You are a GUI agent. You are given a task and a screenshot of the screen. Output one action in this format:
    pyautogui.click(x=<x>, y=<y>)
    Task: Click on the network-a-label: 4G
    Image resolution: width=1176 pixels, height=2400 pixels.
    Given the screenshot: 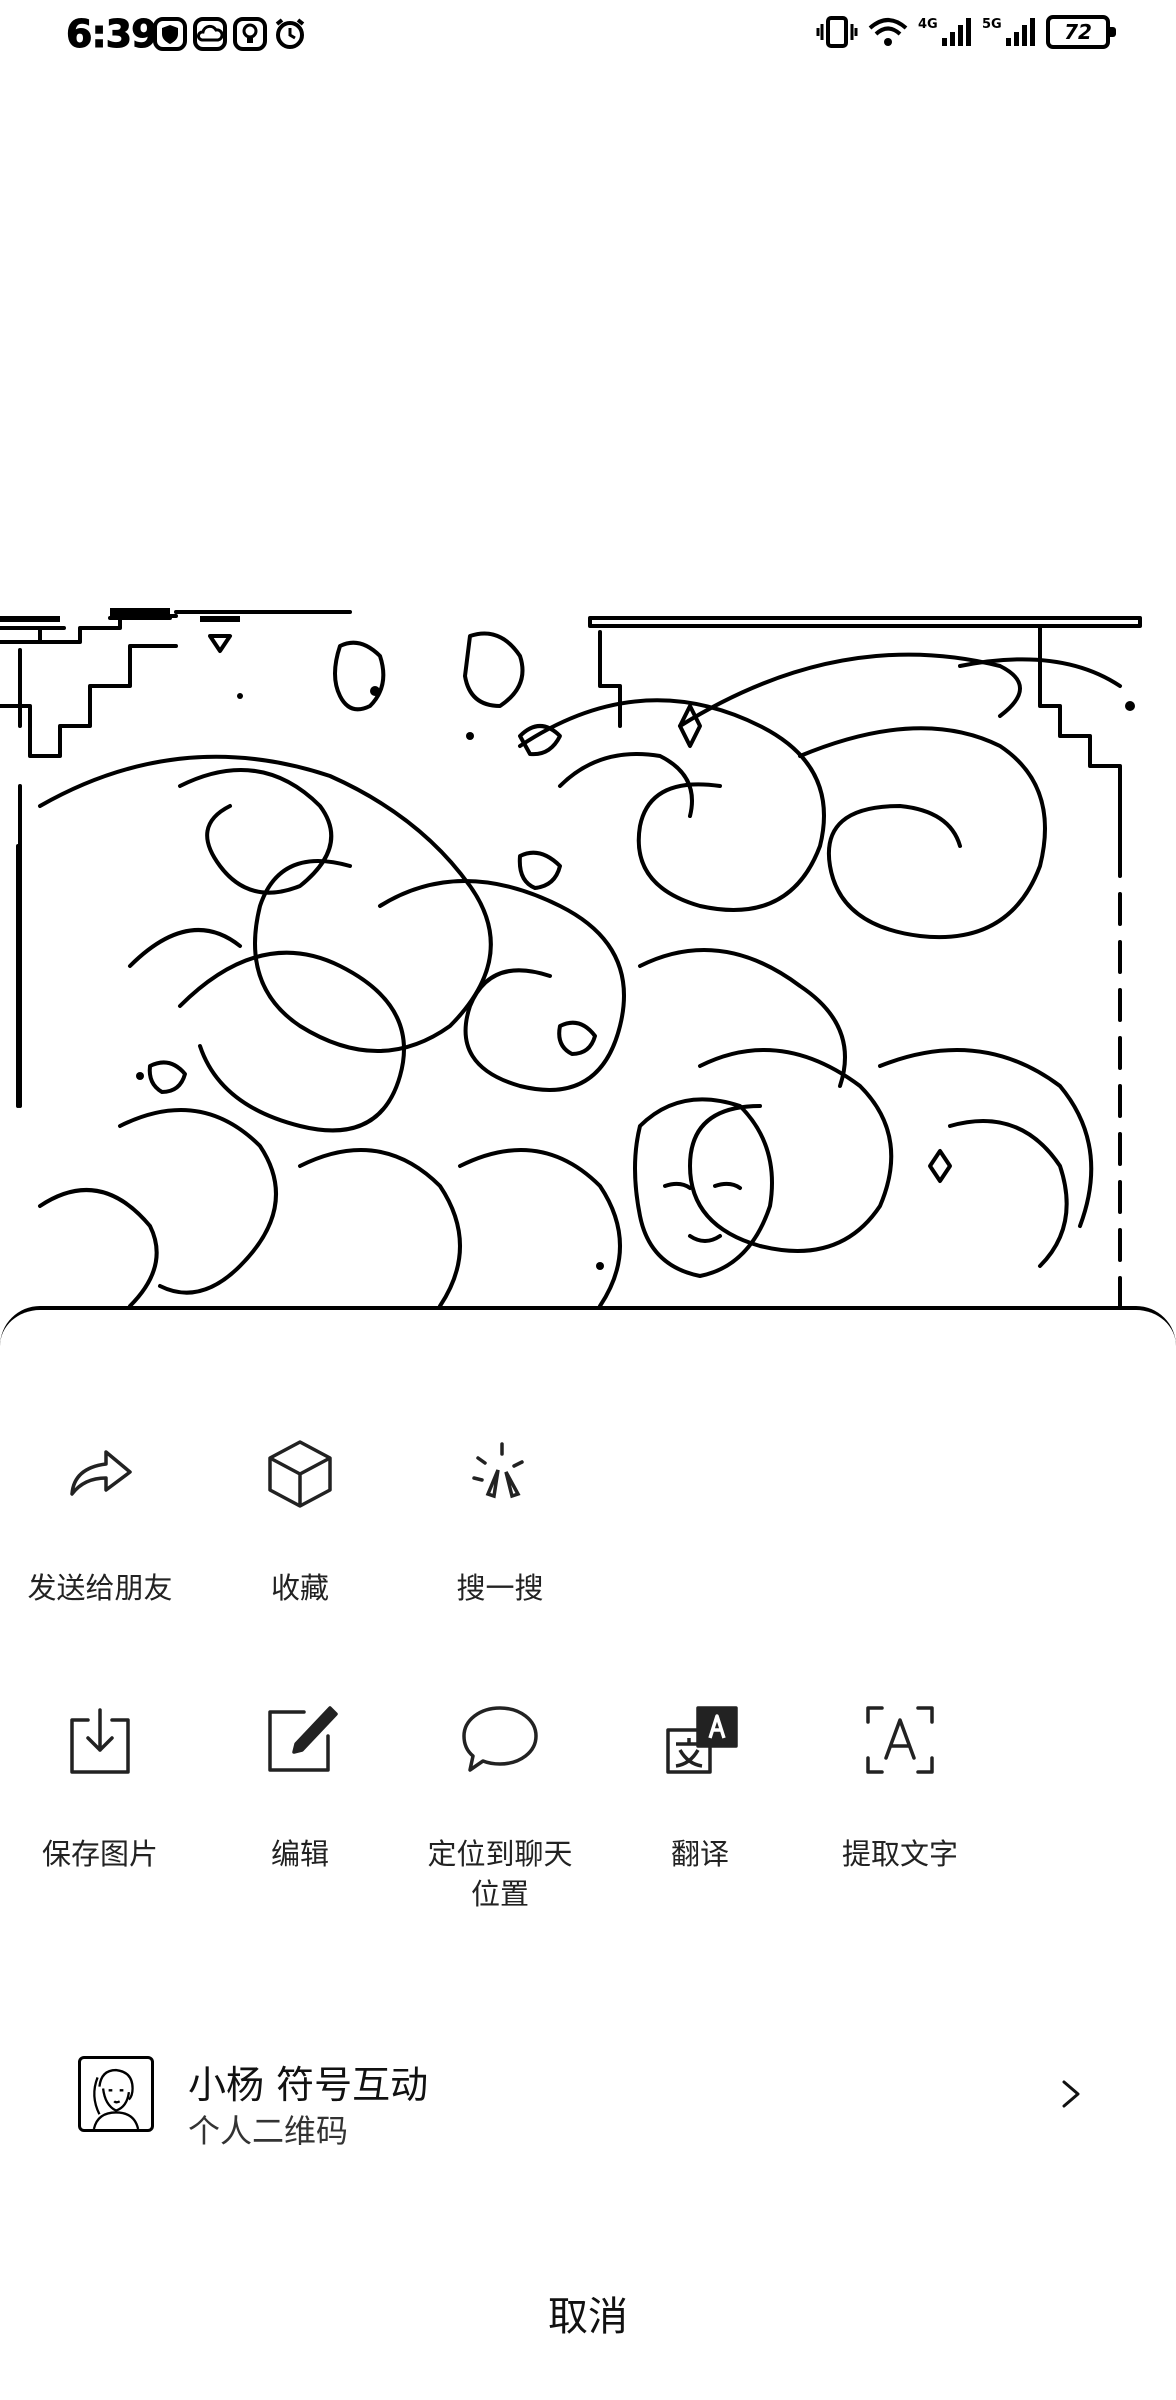 What is the action you would take?
    pyautogui.click(x=928, y=24)
    